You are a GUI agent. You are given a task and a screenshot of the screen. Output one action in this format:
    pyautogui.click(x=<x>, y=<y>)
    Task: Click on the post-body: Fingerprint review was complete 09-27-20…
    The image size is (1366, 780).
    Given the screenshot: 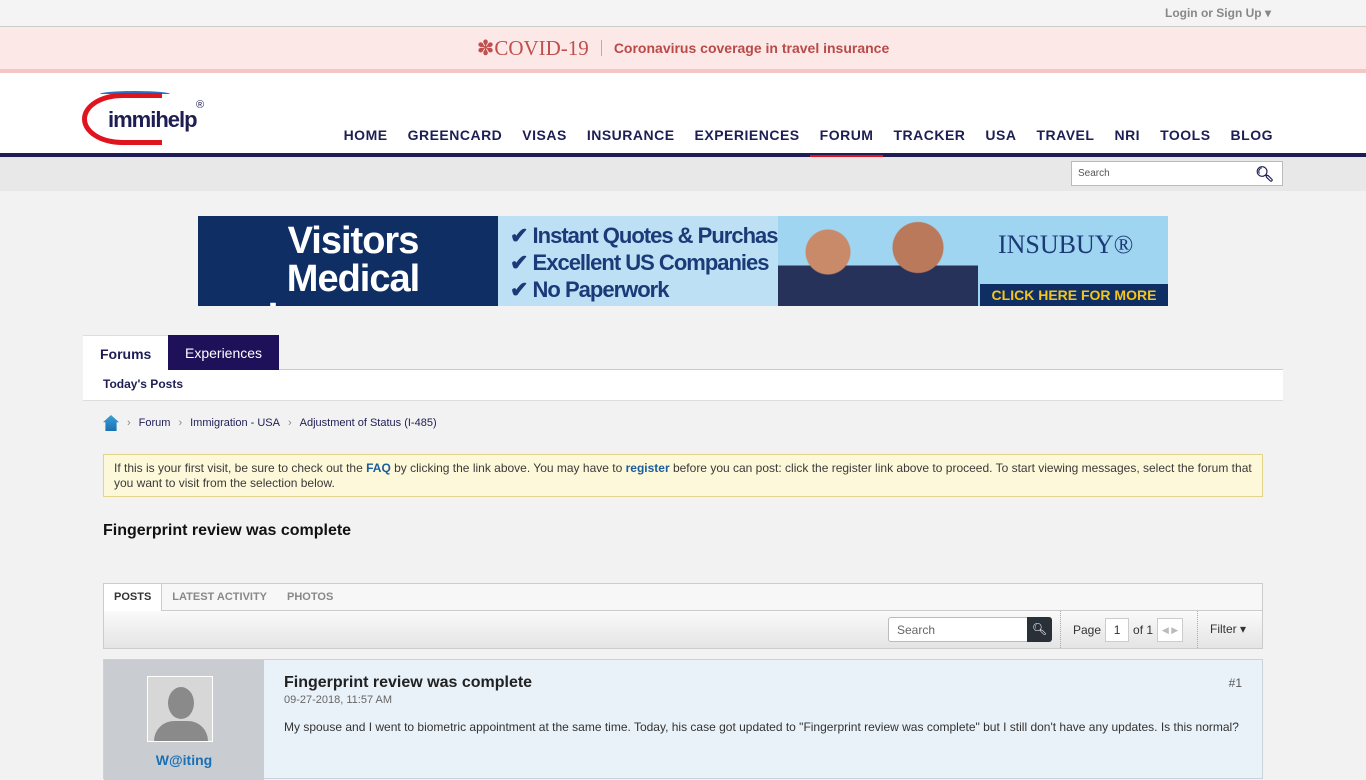 What is the action you would take?
    pyautogui.click(x=763, y=704)
    